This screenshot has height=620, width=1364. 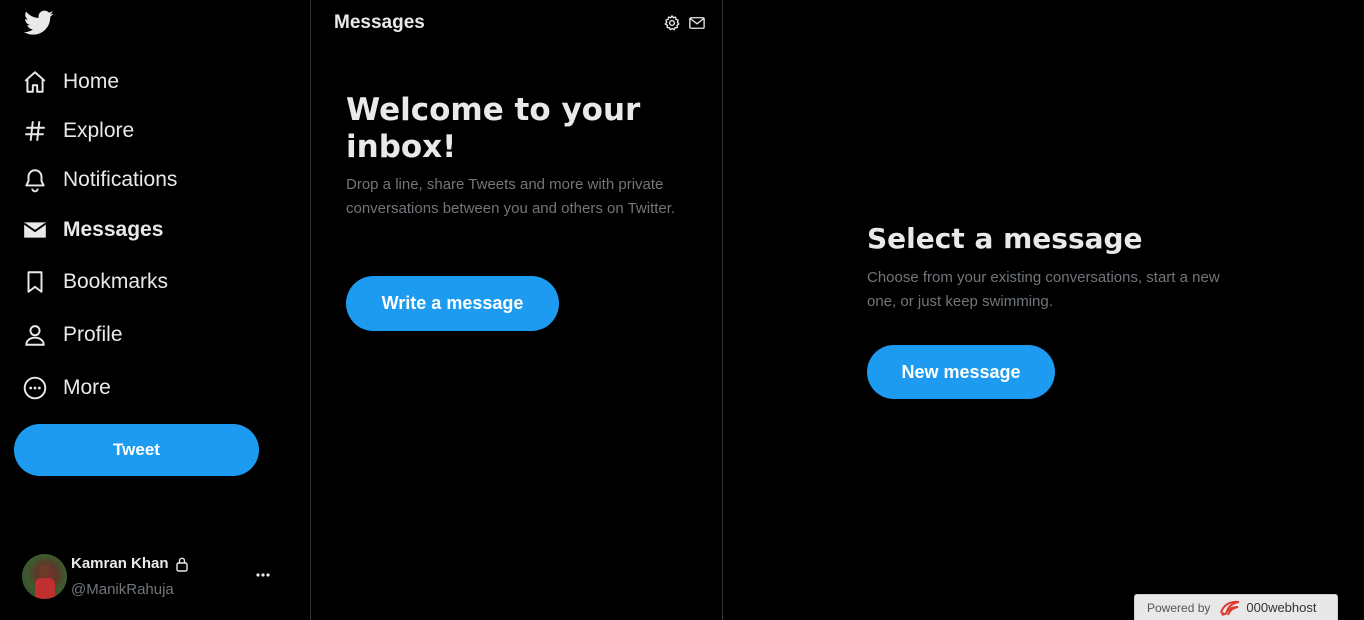 What do you see at coordinates (91, 81) in the screenshot?
I see `nav-label-home: Home` at bounding box center [91, 81].